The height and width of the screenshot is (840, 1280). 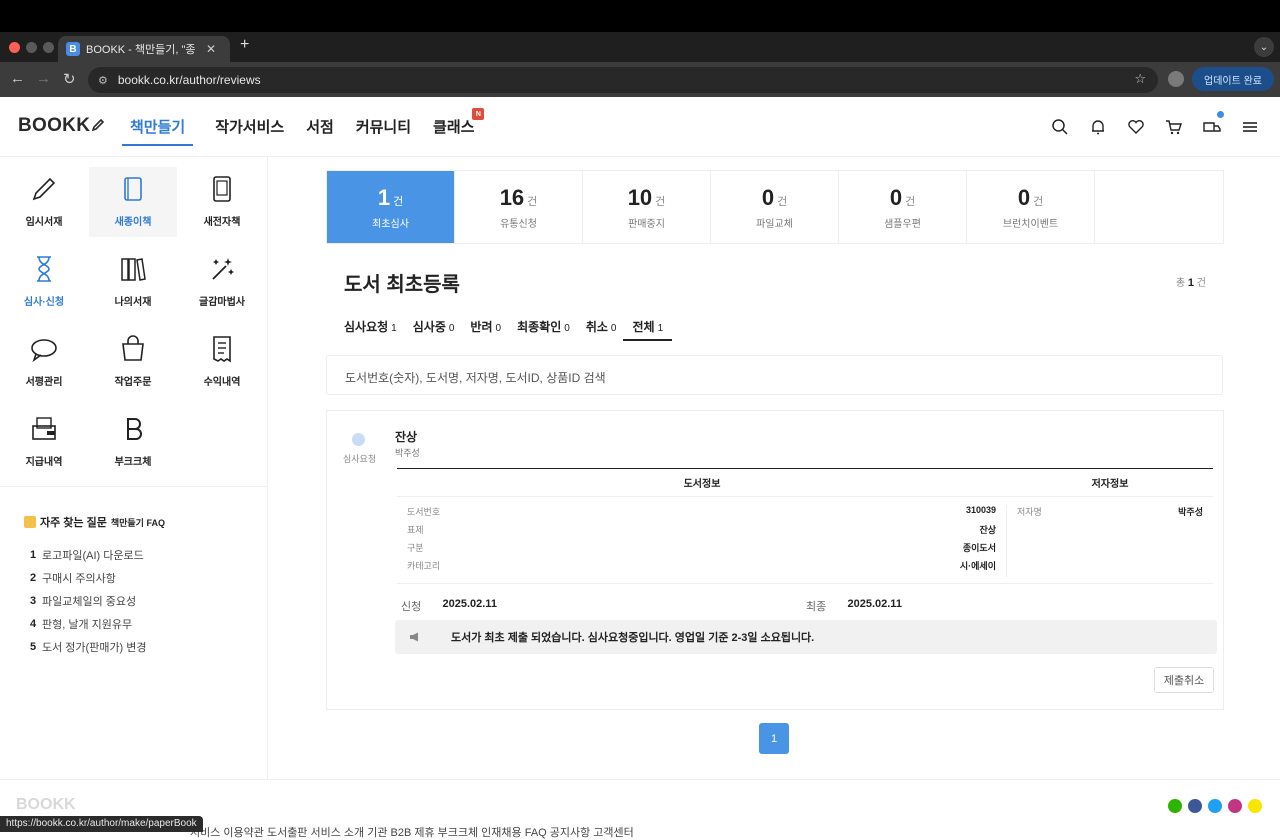 What do you see at coordinates (543, 329) in the screenshot?
I see `tab-final-check: 최종확인 0` at bounding box center [543, 329].